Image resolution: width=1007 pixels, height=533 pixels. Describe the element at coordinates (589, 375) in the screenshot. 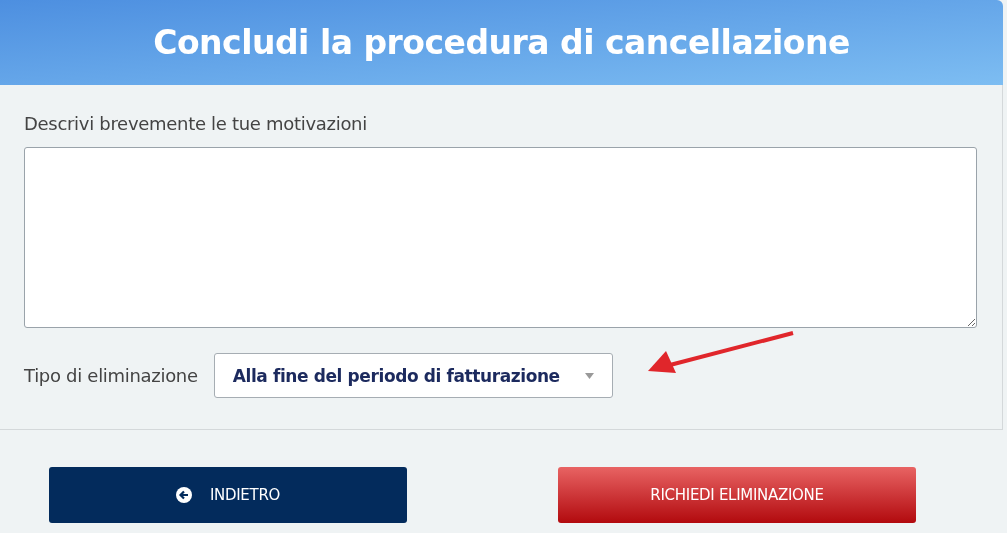

I see `caret-icon` at that location.